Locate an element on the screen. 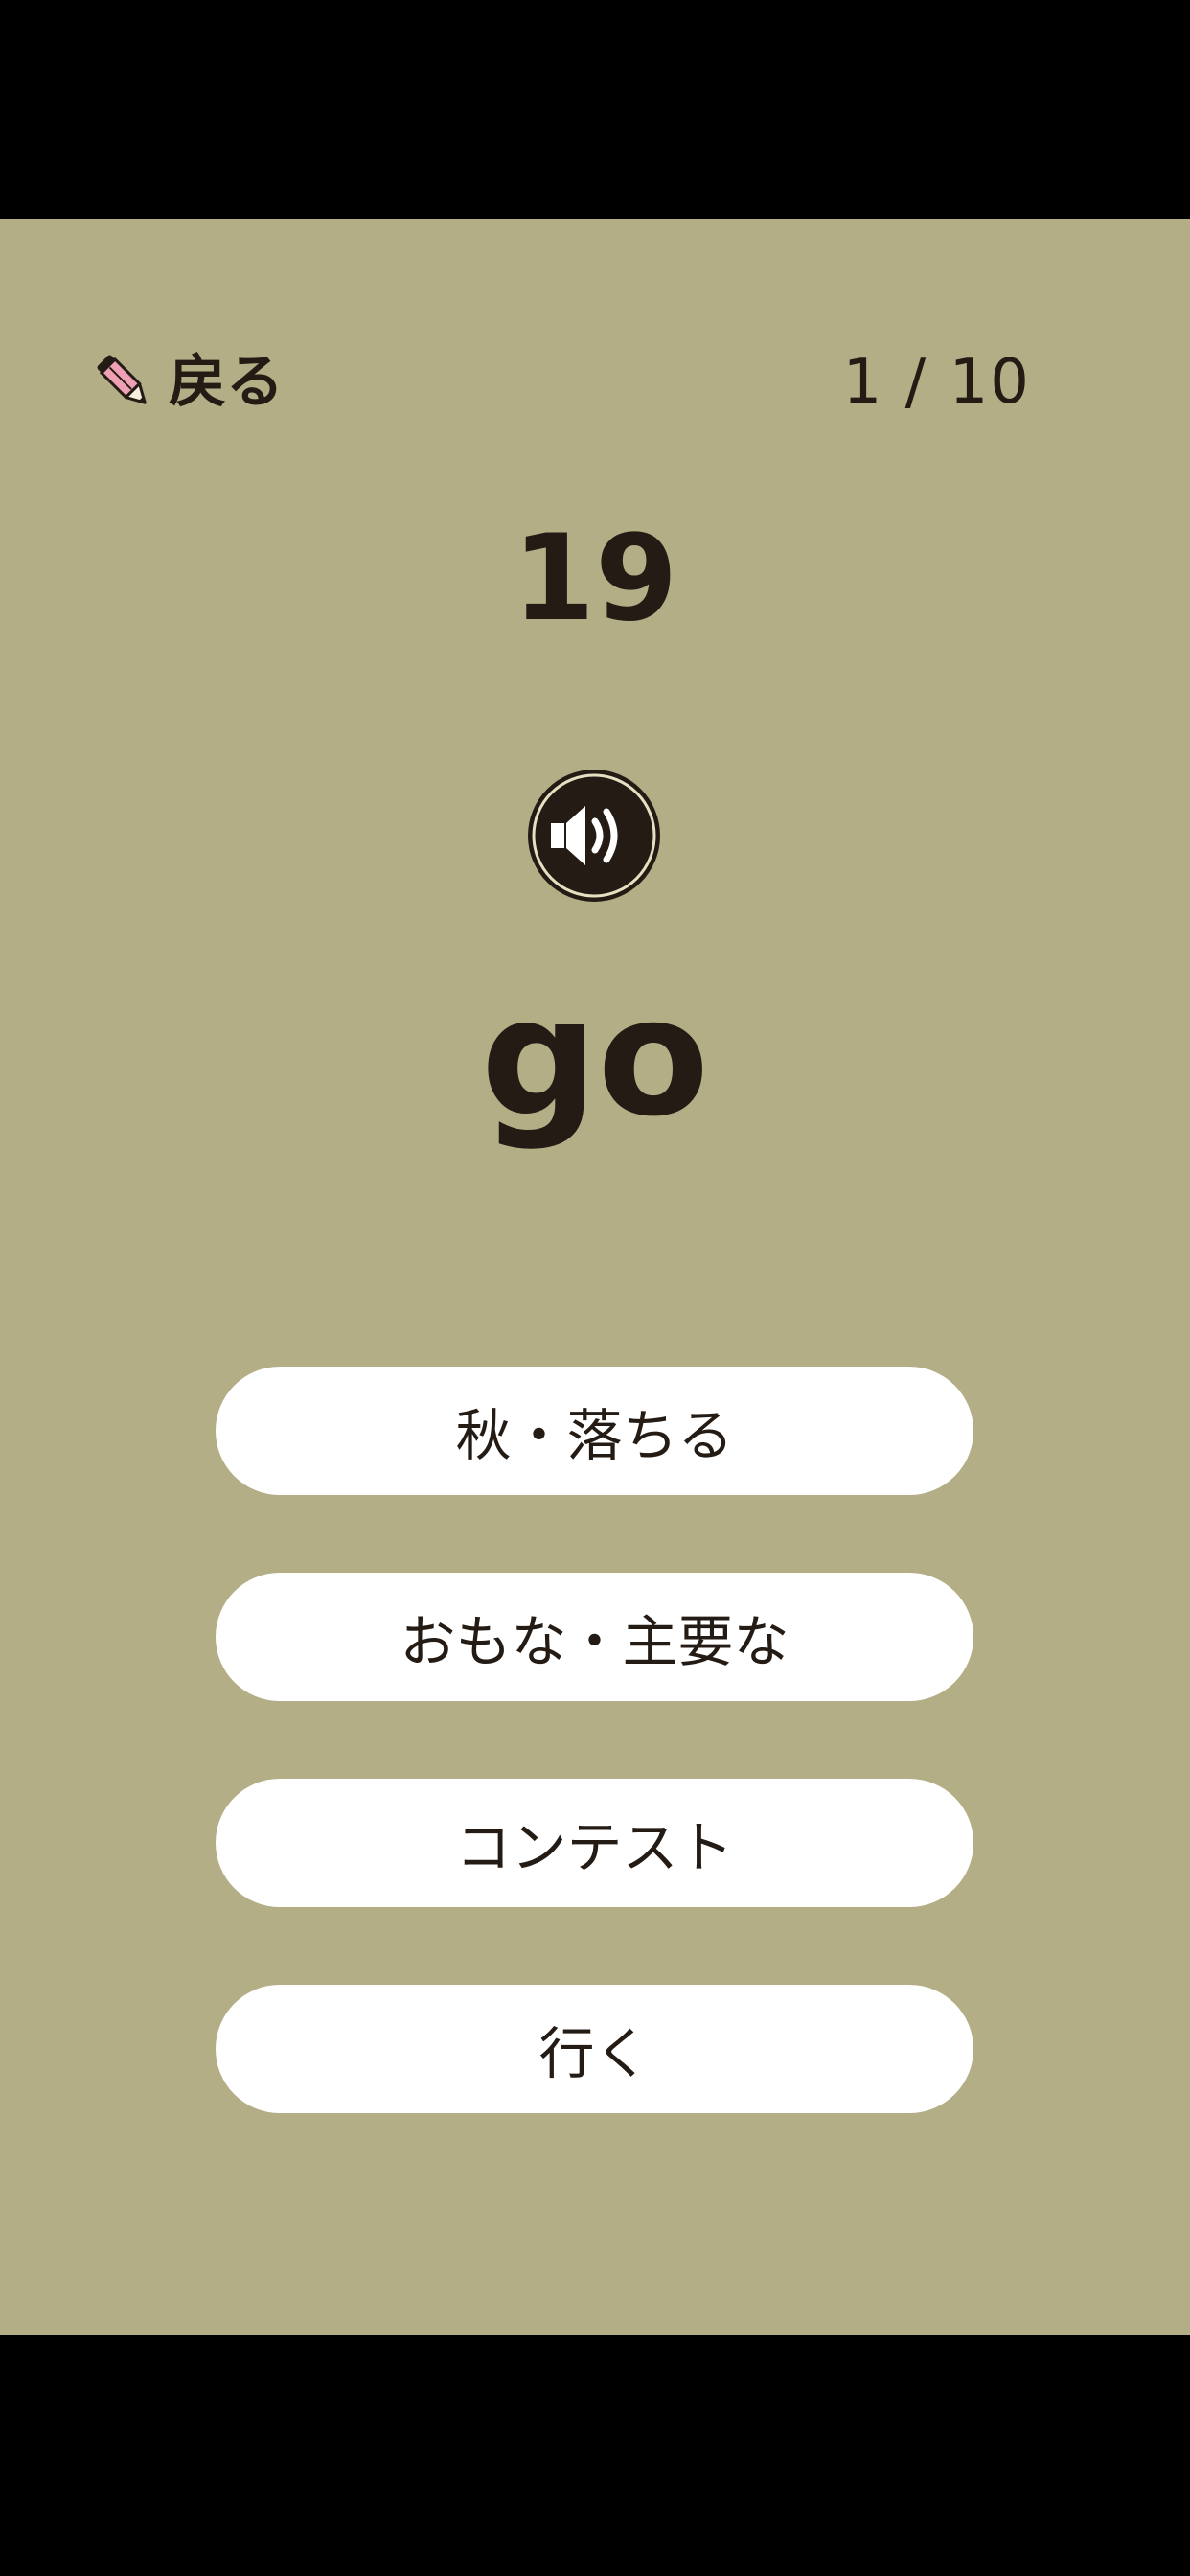 This screenshot has height=2576, width=1190. play-audio-button is located at coordinates (594, 836).